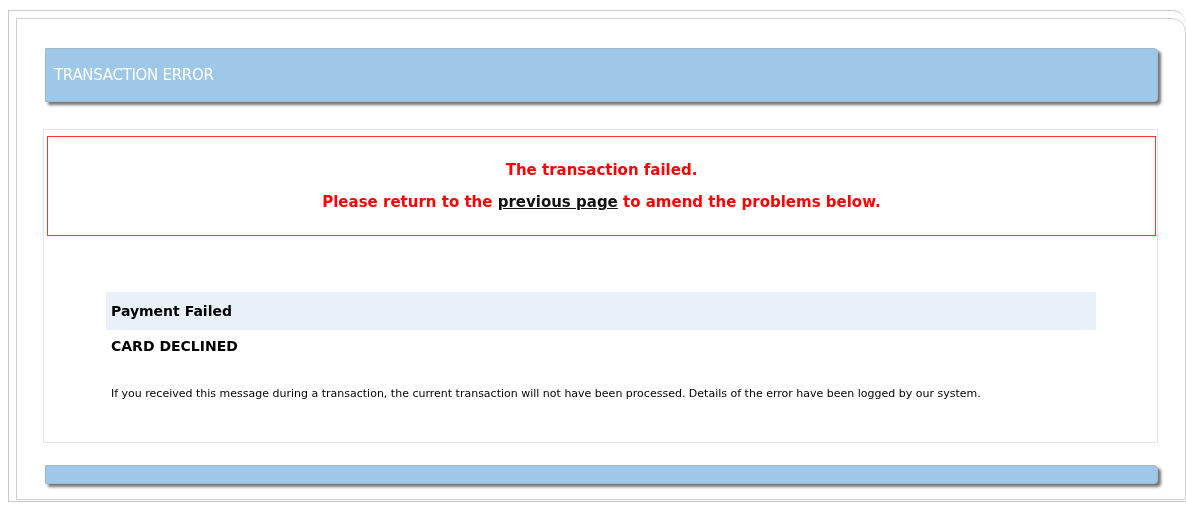  I want to click on result-heading: Payment Failed, so click(171, 311).